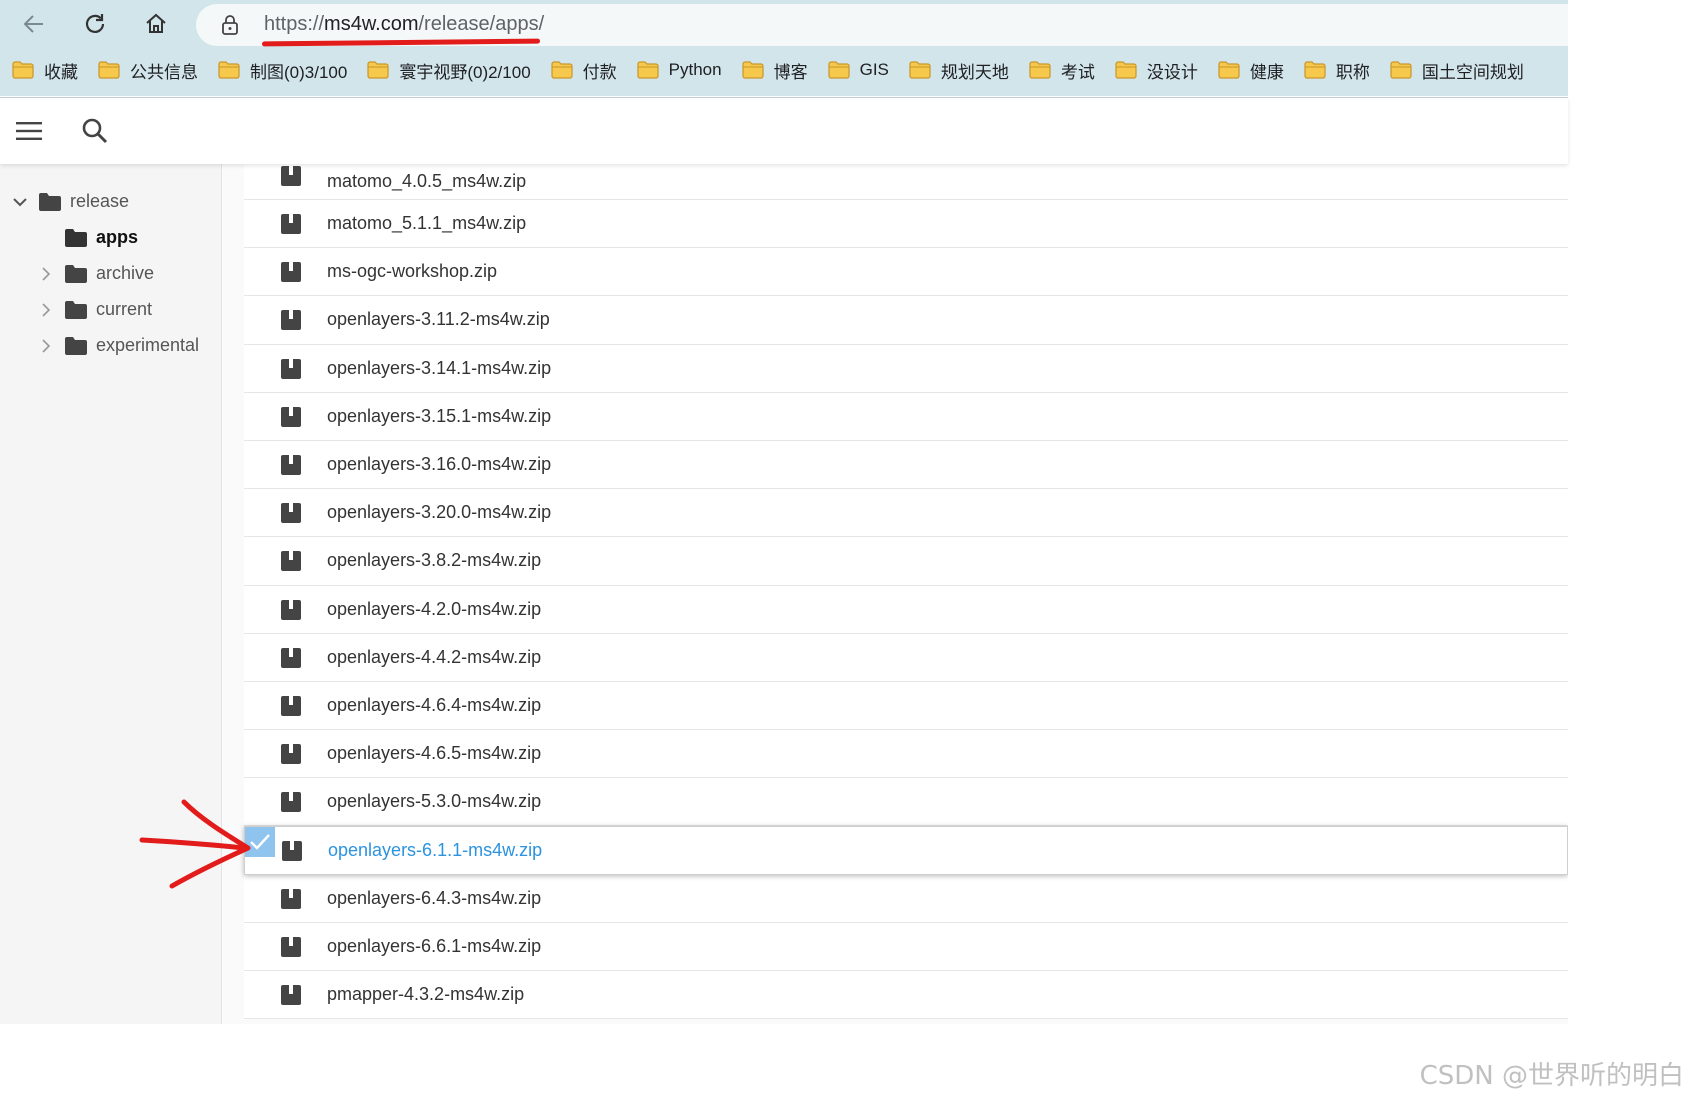 The height and width of the screenshot is (1104, 1690). I want to click on file-row: matomo_4.0.5_ms4w.zip, so click(906, 182).